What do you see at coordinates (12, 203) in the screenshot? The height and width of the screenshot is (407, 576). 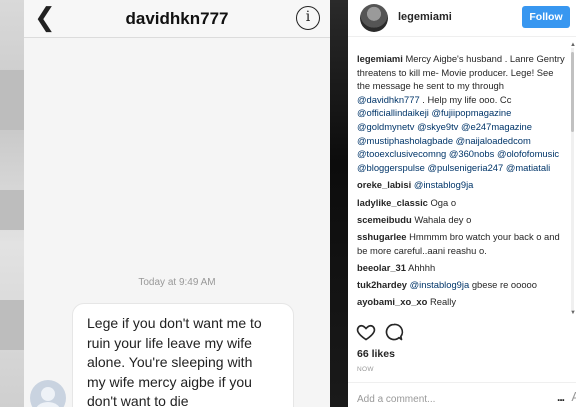 I see `background-strip` at bounding box center [12, 203].